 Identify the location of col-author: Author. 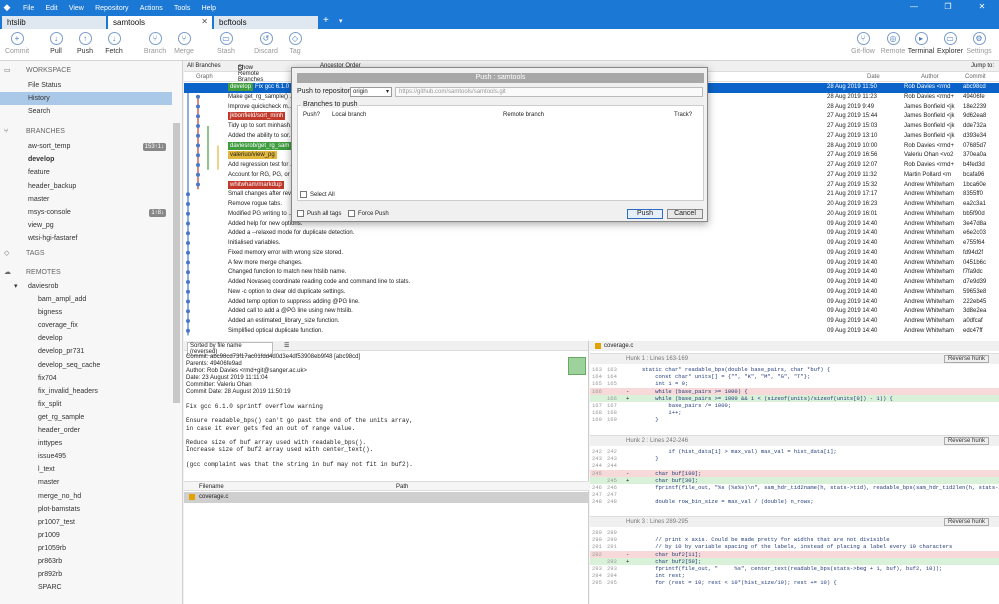
(930, 77).